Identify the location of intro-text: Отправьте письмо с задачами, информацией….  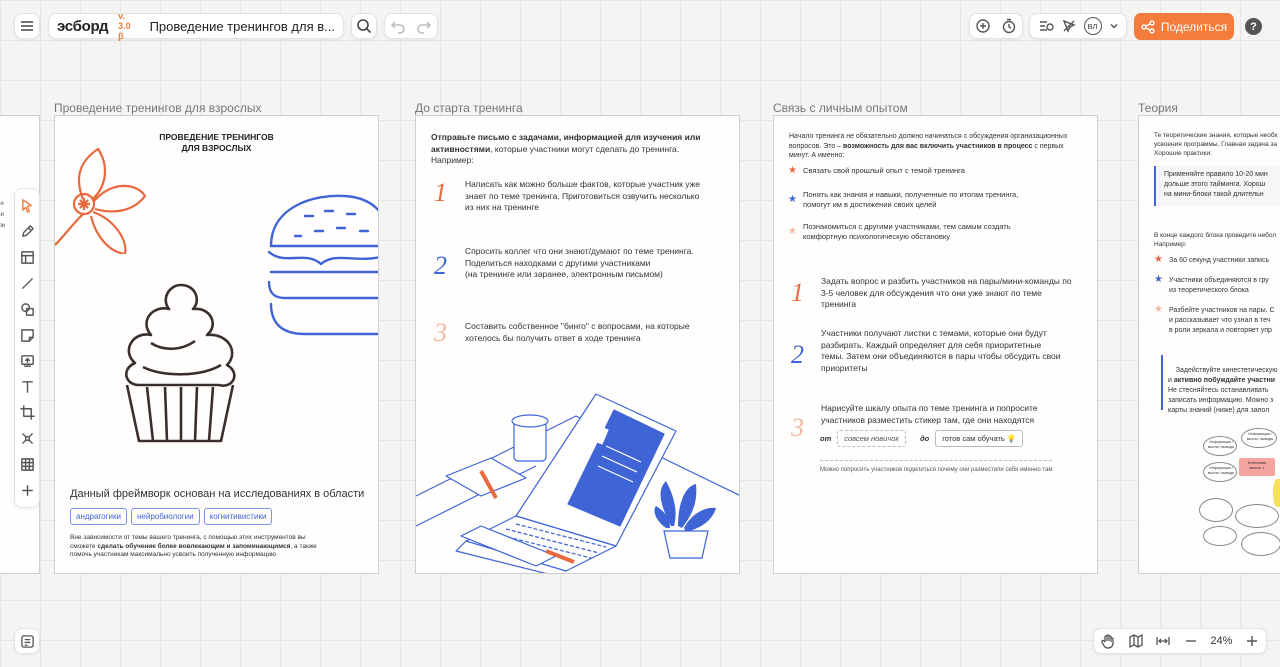
(576, 149).